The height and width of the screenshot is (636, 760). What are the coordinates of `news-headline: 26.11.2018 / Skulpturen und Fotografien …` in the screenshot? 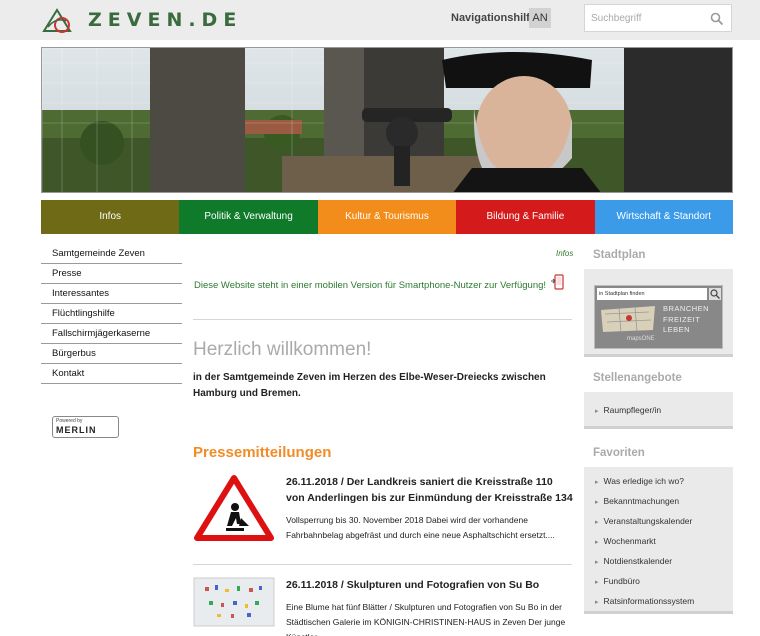 It's located at (429, 585).